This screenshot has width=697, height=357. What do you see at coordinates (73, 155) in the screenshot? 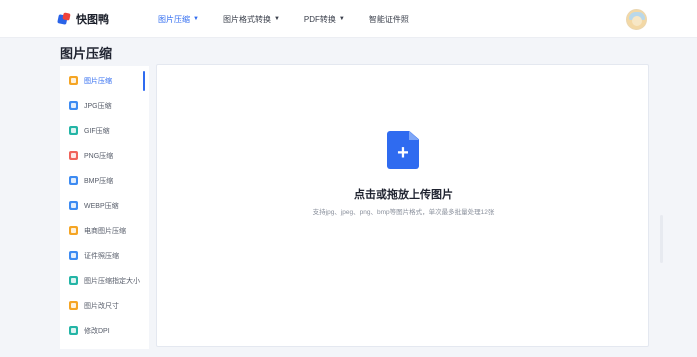
I see `png-icon` at bounding box center [73, 155].